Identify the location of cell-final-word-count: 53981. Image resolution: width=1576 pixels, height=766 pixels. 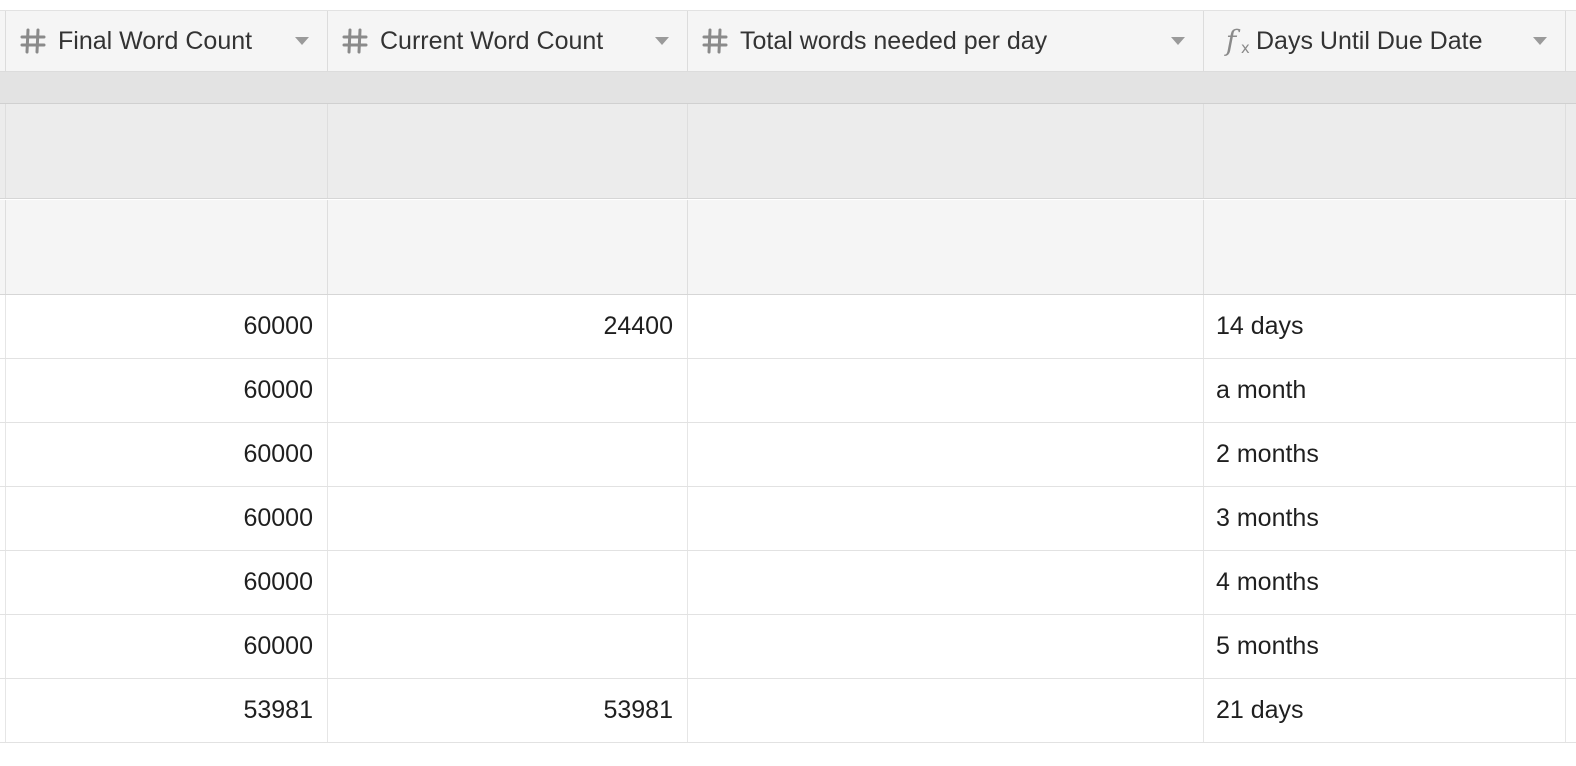
(167, 710).